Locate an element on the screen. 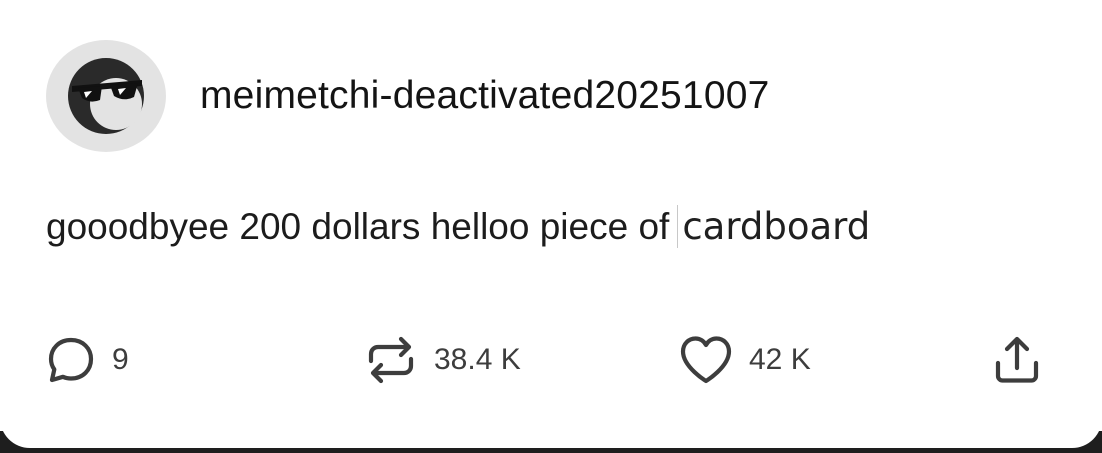 The width and height of the screenshot is (1102, 453). like-button: 42 K is located at coordinates (744, 360).